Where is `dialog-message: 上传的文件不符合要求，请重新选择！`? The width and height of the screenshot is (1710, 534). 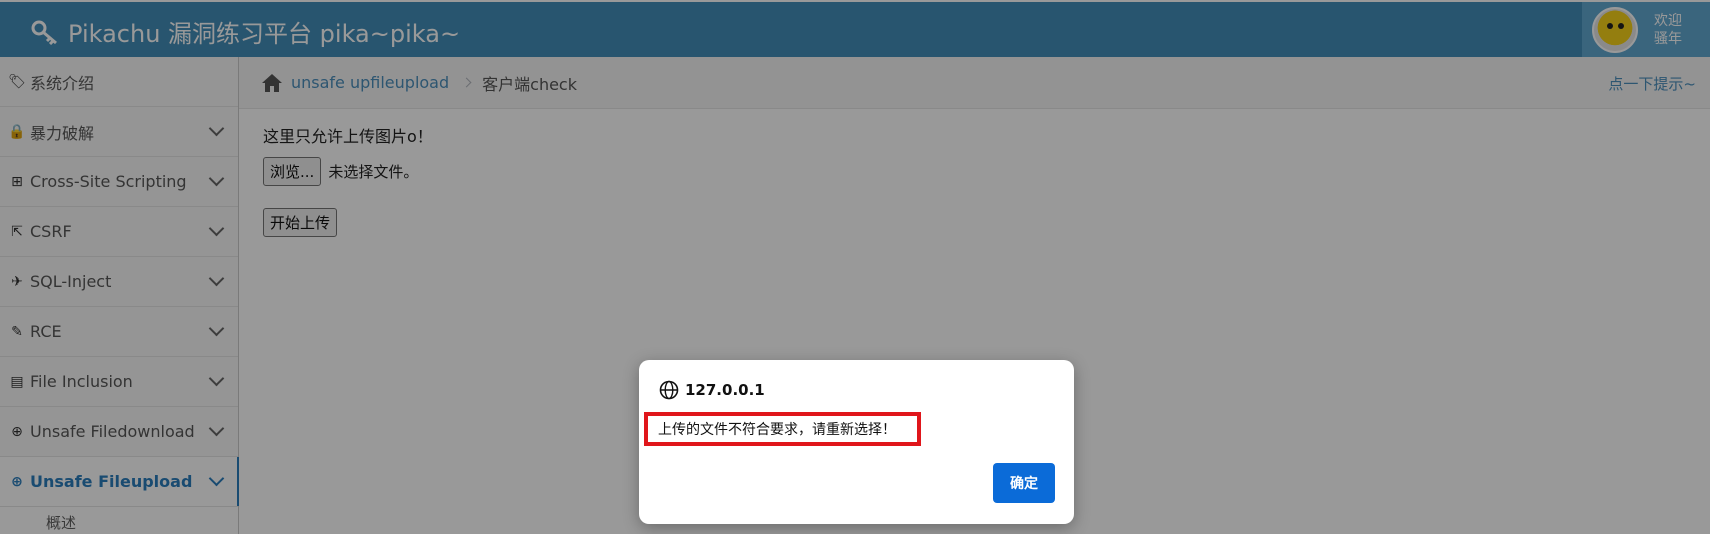 dialog-message: 上传的文件不符合要求，请重新选择！ is located at coordinates (782, 429).